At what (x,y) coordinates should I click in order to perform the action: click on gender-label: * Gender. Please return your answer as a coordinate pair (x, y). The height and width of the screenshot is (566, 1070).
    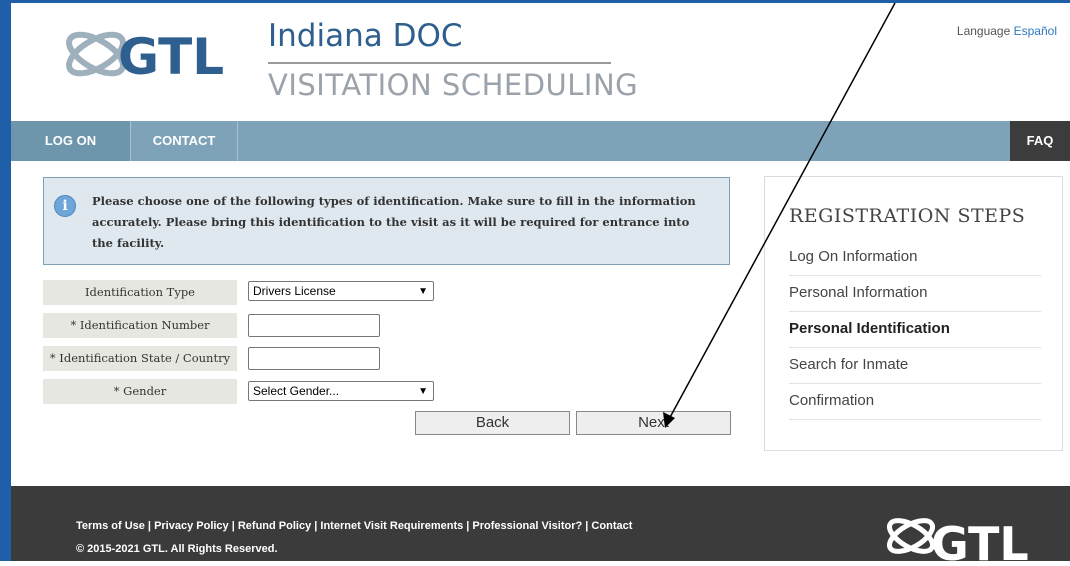
    Looking at the image, I should click on (140, 391).